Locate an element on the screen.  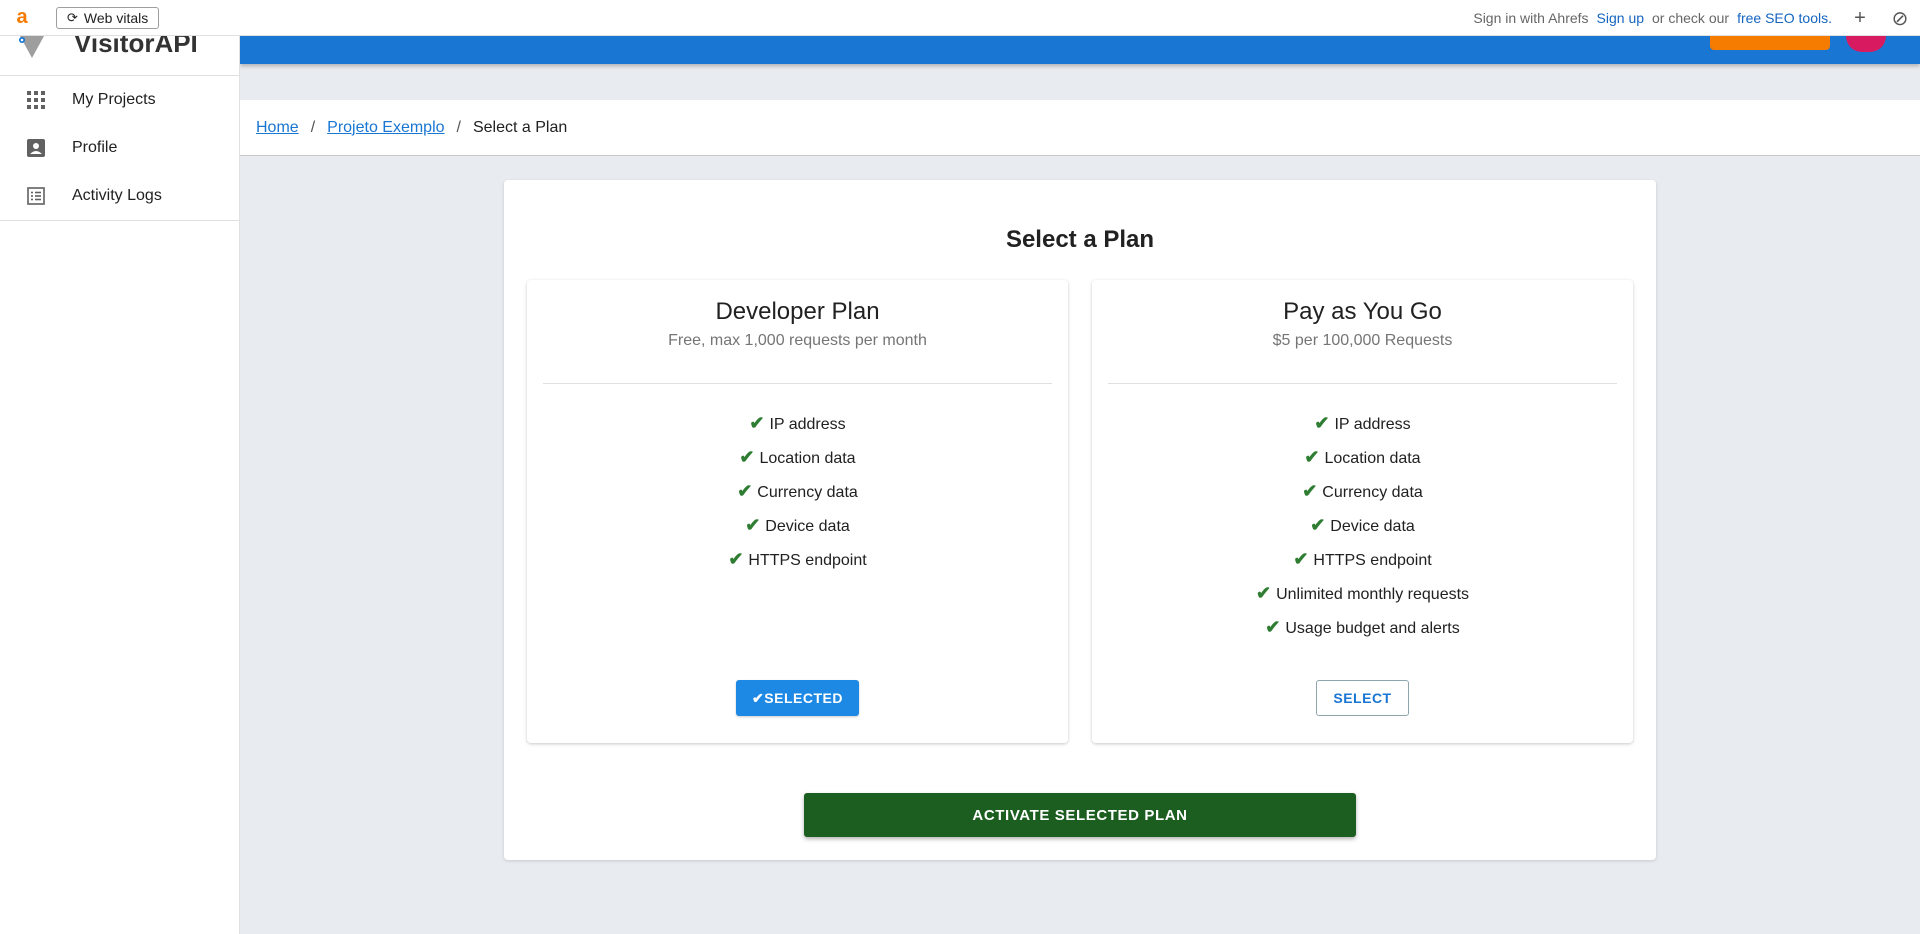
list-item: ✔ Unlimited monthly requests is located at coordinates (1362, 593).